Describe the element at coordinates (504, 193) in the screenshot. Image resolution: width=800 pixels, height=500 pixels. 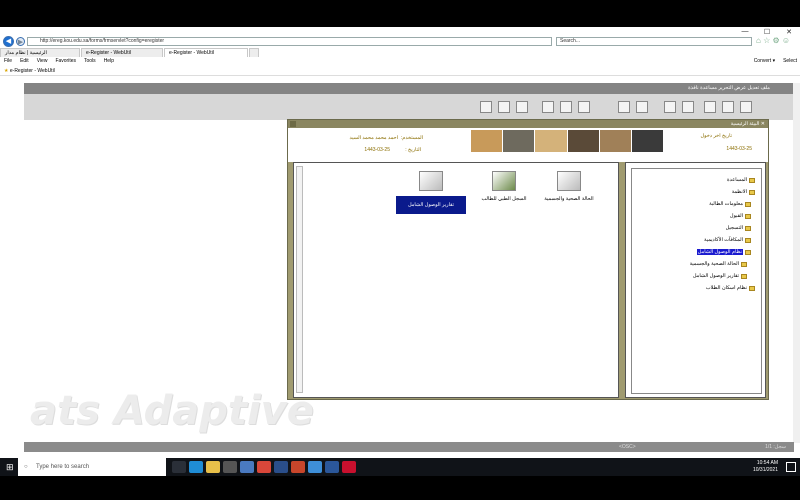
I see `card-medical-record: السجل الطبي للطالب` at that location.